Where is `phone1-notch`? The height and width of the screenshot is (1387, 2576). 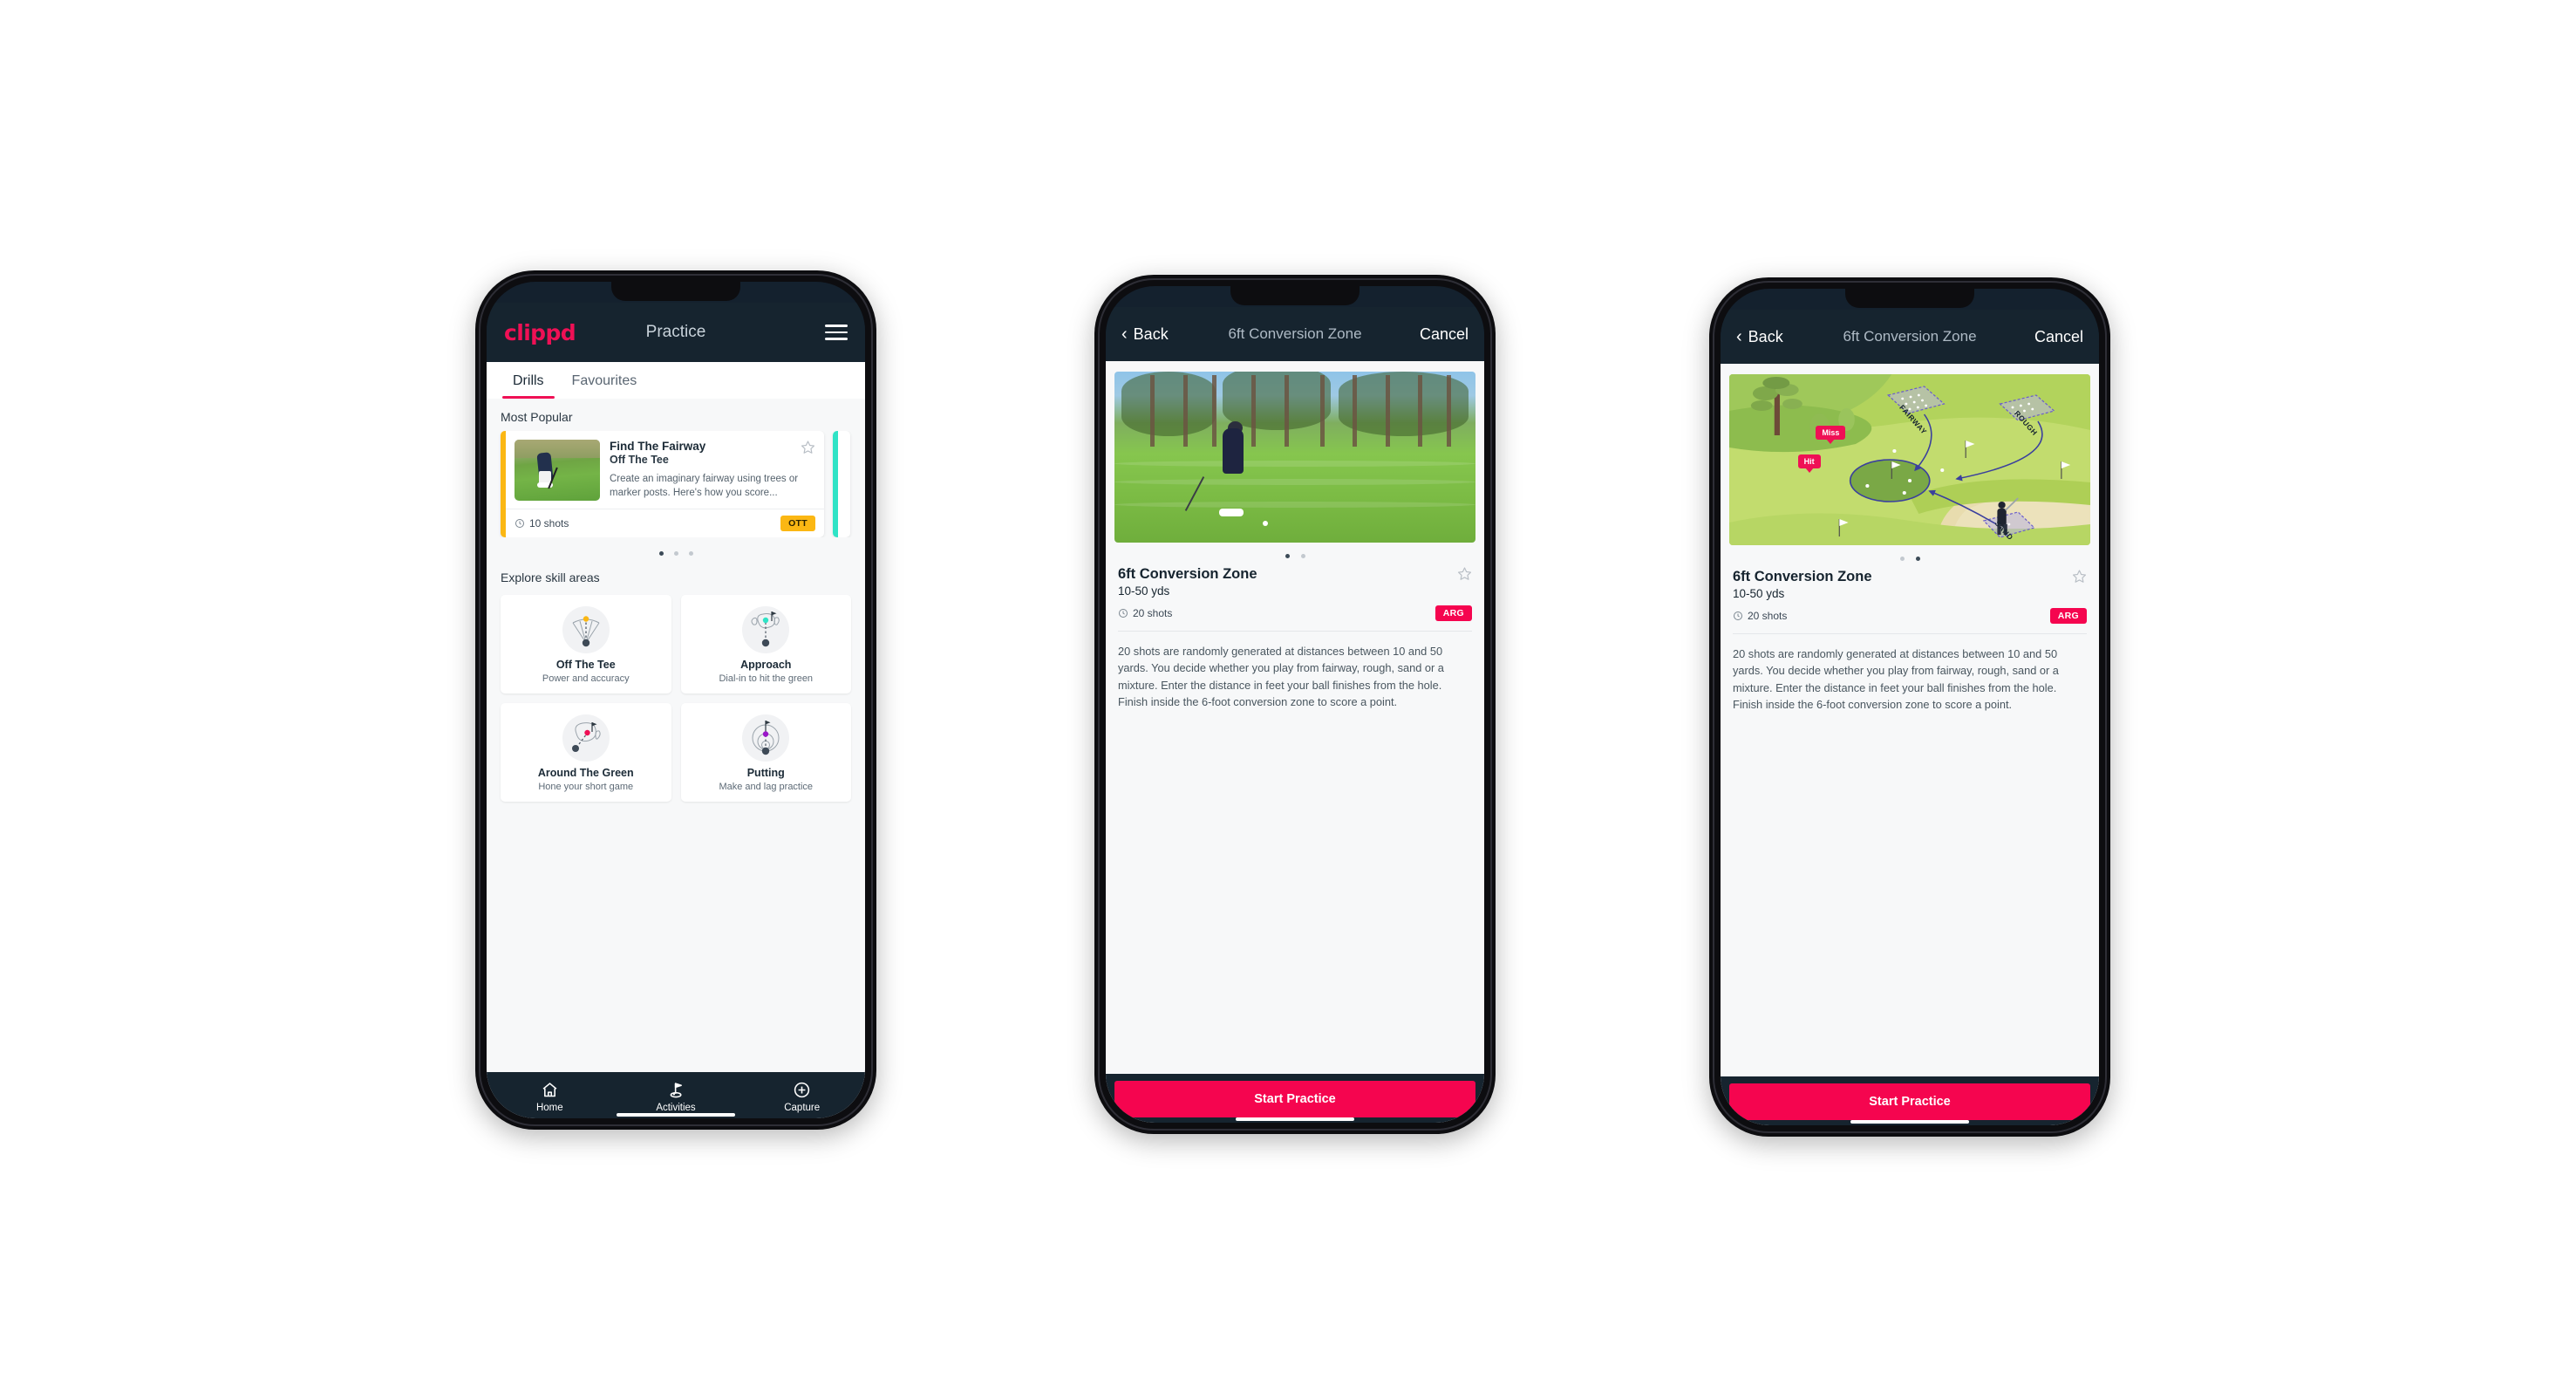
phone1-notch is located at coordinates (676, 291).